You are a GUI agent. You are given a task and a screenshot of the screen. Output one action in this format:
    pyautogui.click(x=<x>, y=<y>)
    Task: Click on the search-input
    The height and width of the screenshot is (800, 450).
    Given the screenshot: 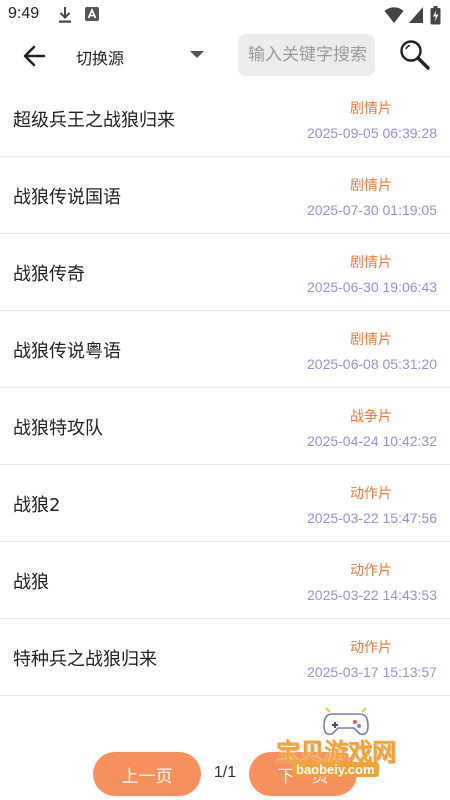 What is the action you would take?
    pyautogui.click(x=306, y=55)
    